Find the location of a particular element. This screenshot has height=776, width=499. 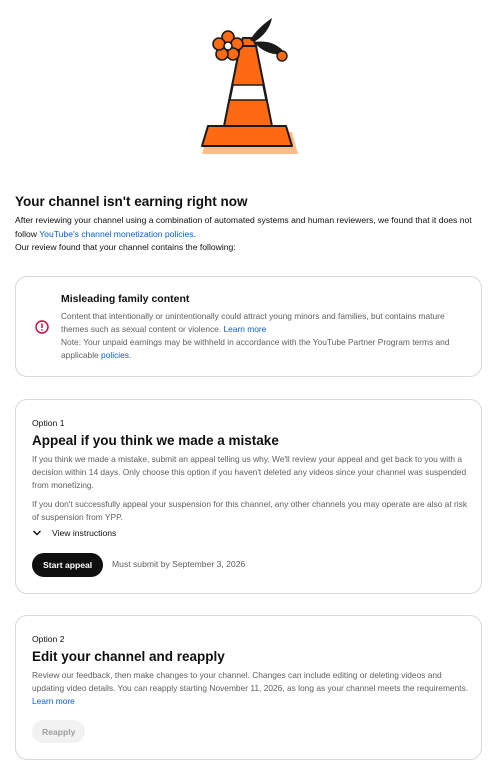

option-1-label: Option 1 is located at coordinates (48, 423).